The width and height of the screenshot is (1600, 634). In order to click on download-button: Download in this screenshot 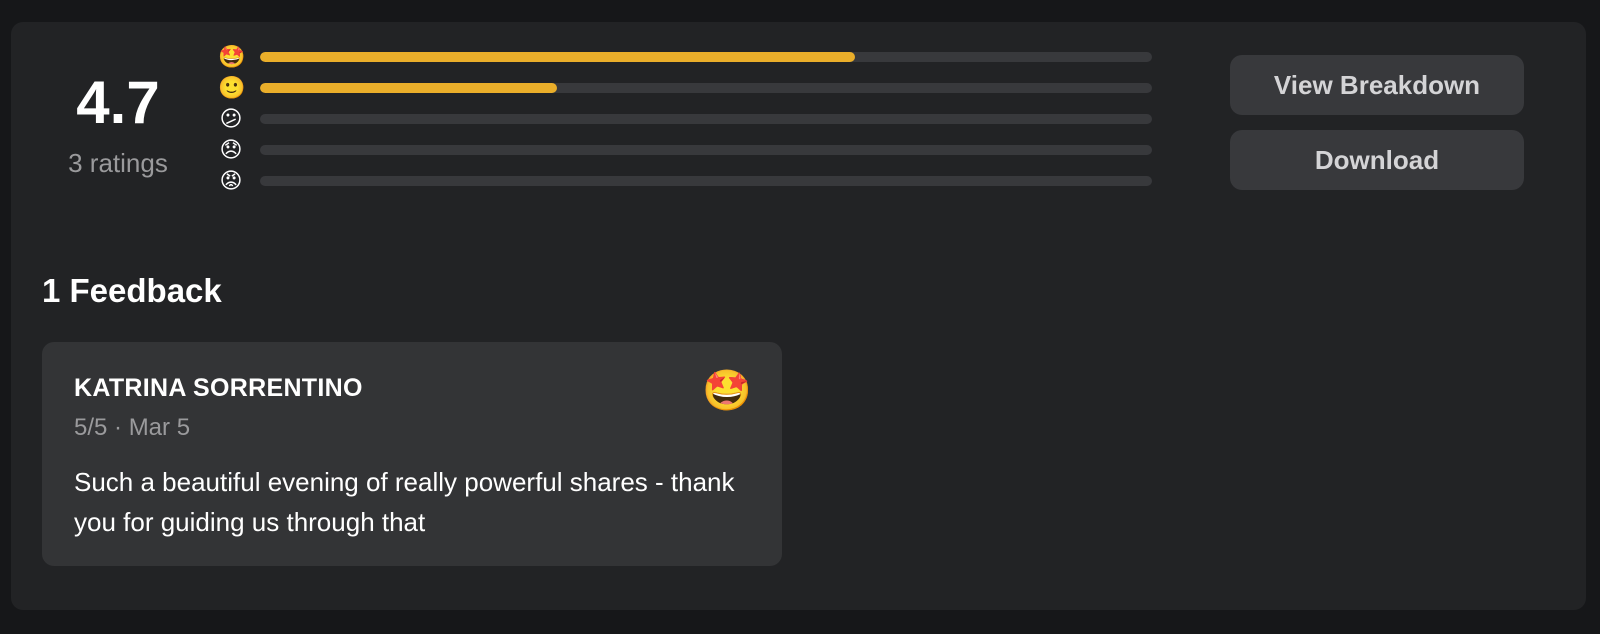, I will do `click(1377, 160)`.